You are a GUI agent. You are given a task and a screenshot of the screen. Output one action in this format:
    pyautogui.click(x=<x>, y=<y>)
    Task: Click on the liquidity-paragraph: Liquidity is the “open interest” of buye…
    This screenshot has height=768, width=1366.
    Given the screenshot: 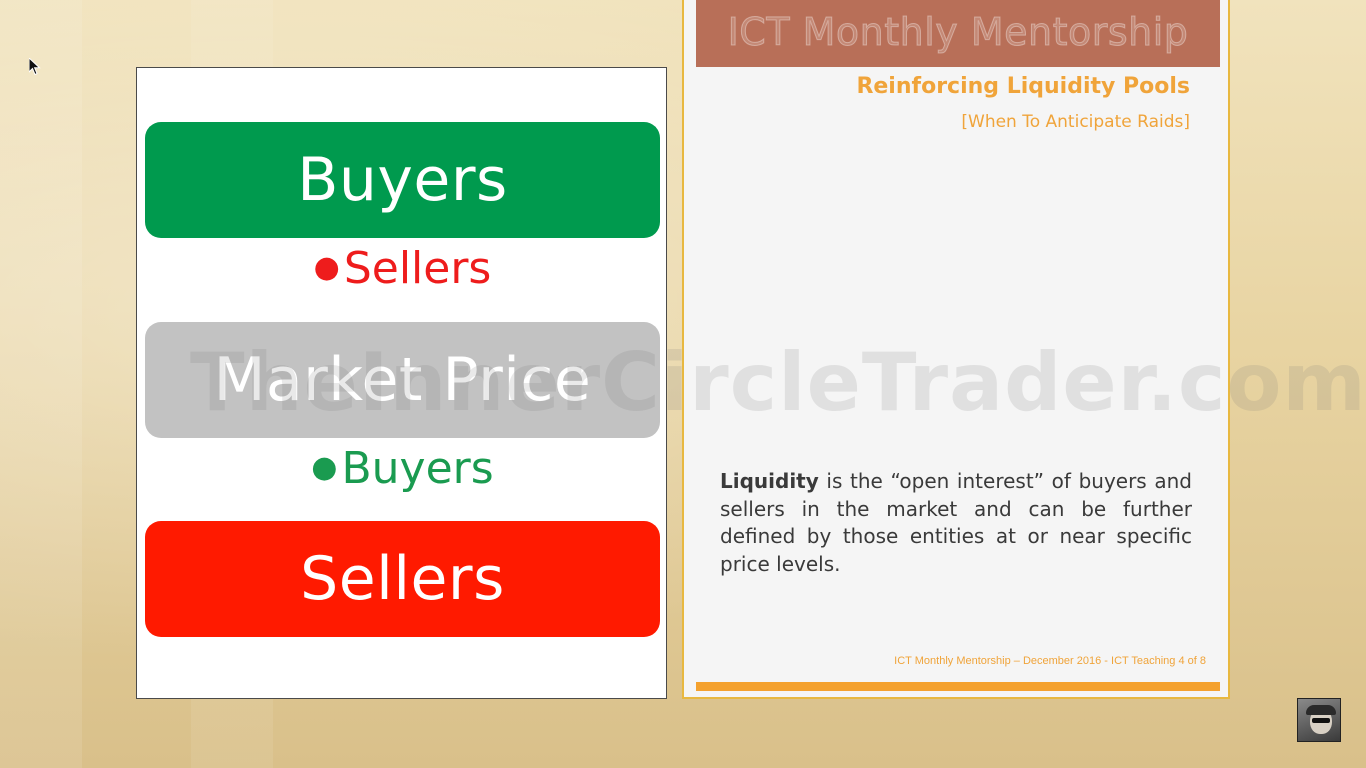 What is the action you would take?
    pyautogui.click(x=956, y=523)
    